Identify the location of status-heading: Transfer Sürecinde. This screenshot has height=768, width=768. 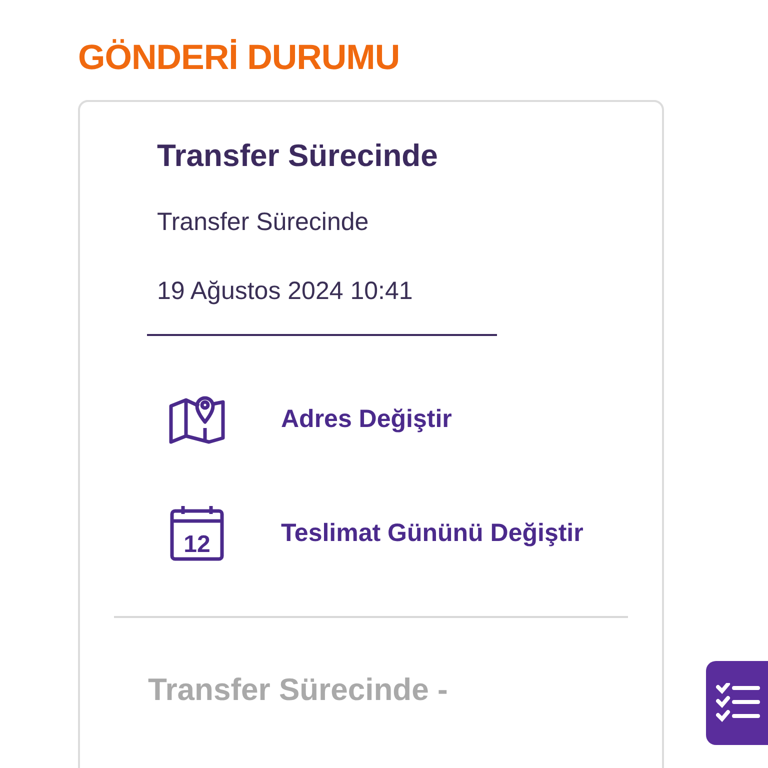
(298, 156).